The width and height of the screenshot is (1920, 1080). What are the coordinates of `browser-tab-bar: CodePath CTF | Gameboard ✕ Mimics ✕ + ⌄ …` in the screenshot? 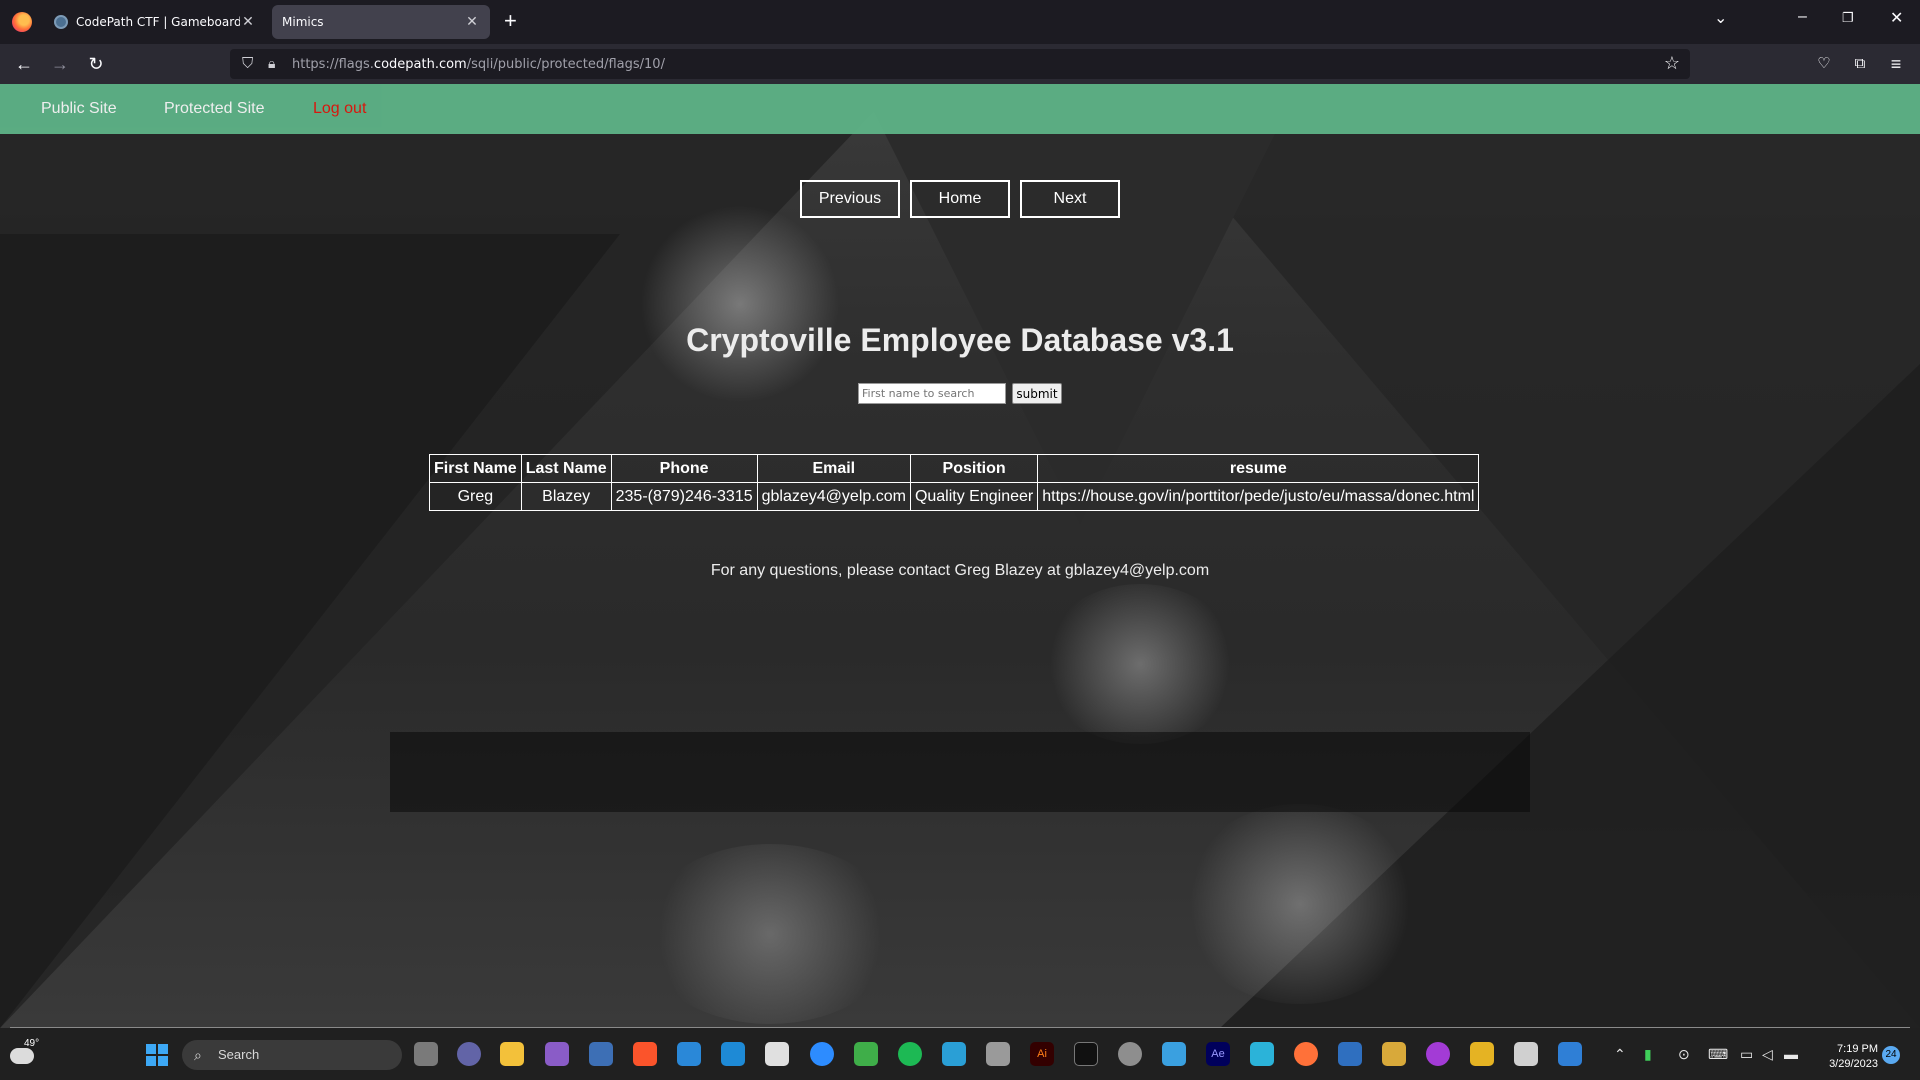 It's located at (960, 22).